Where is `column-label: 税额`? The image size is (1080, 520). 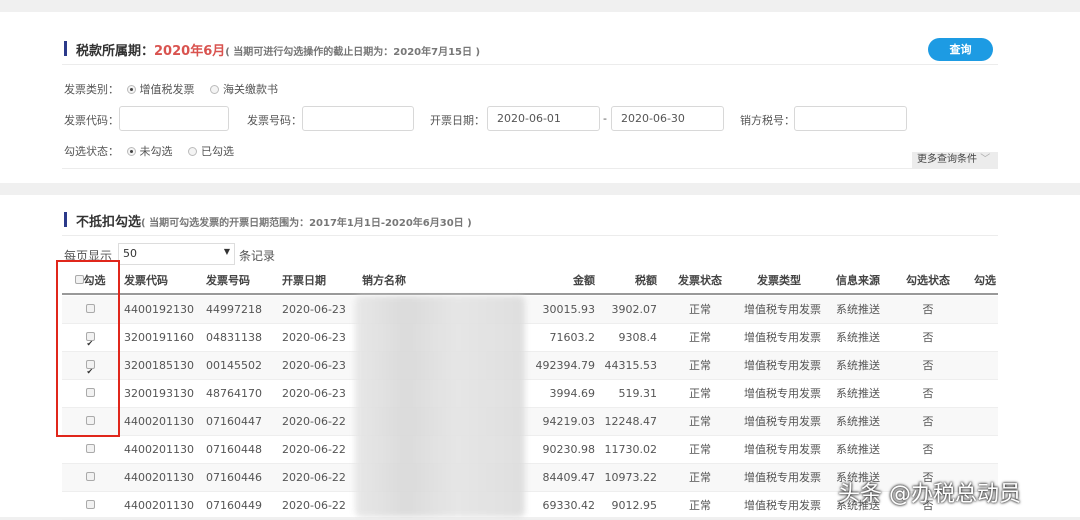
column-label: 税额 is located at coordinates (646, 280).